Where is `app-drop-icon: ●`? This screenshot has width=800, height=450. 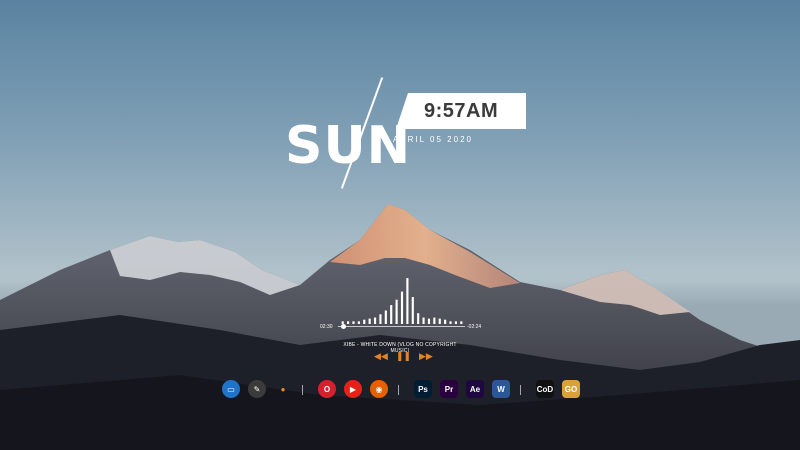
app-drop-icon: ● is located at coordinates (283, 389).